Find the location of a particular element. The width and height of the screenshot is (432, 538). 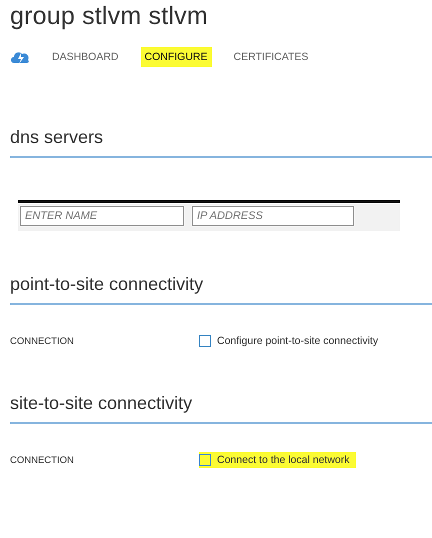

nav-tab: DASHBOARD is located at coordinates (85, 57).